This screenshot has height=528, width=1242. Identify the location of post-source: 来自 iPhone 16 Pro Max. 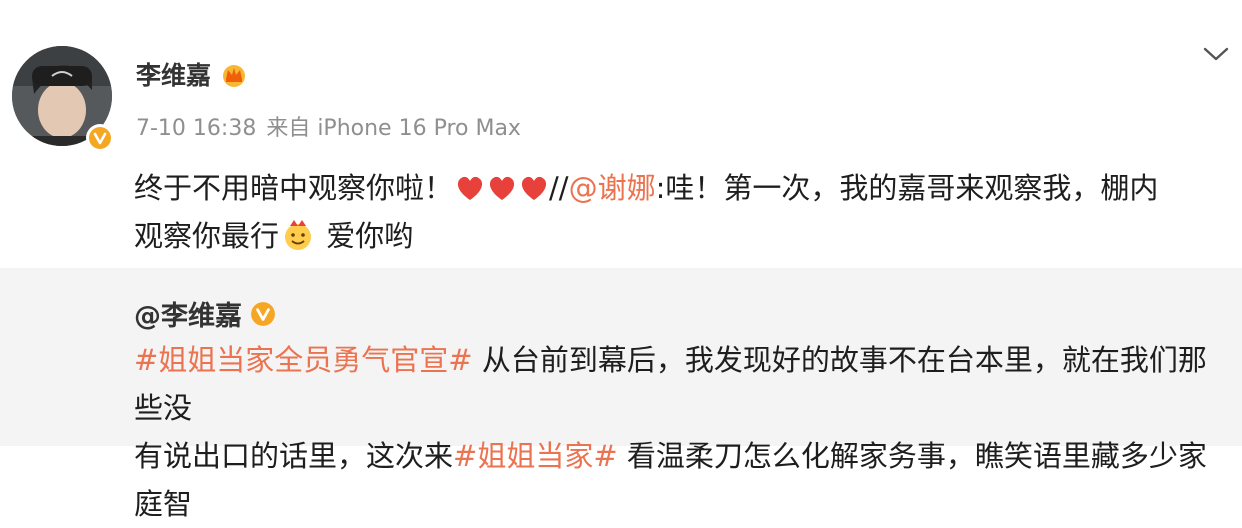
(393, 128).